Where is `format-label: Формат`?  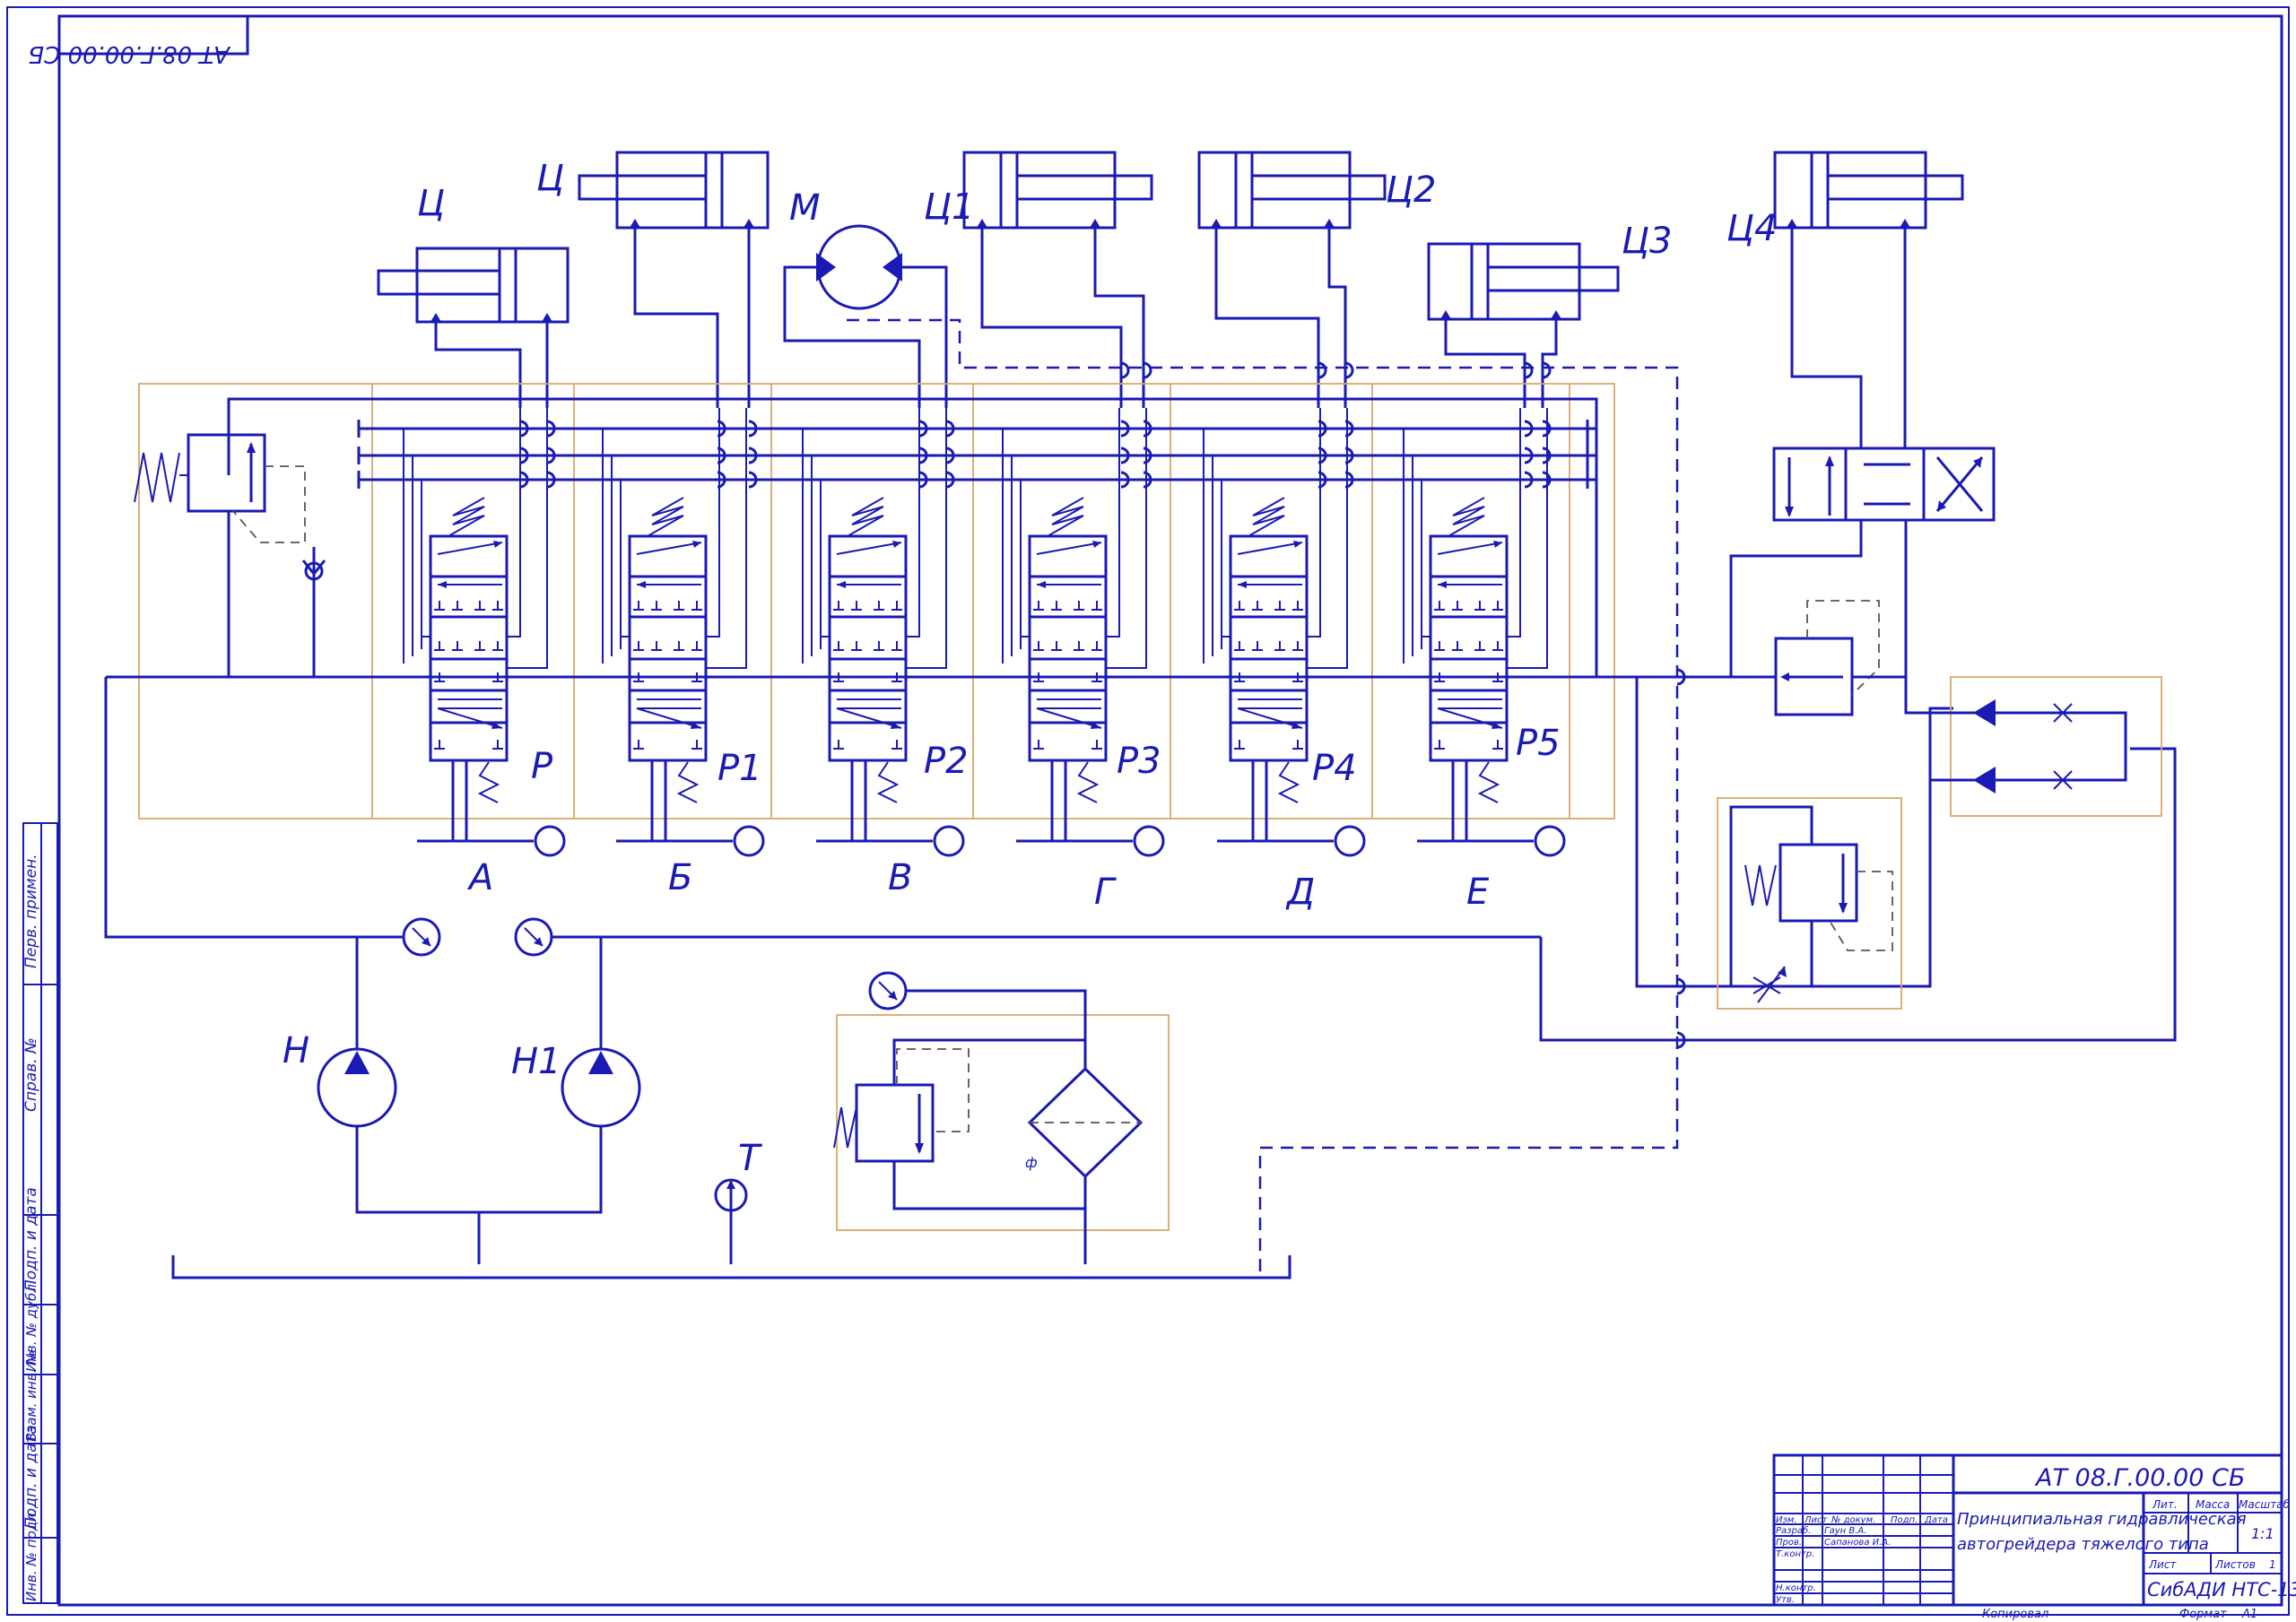
format-label: Формат is located at coordinates (2203, 1614).